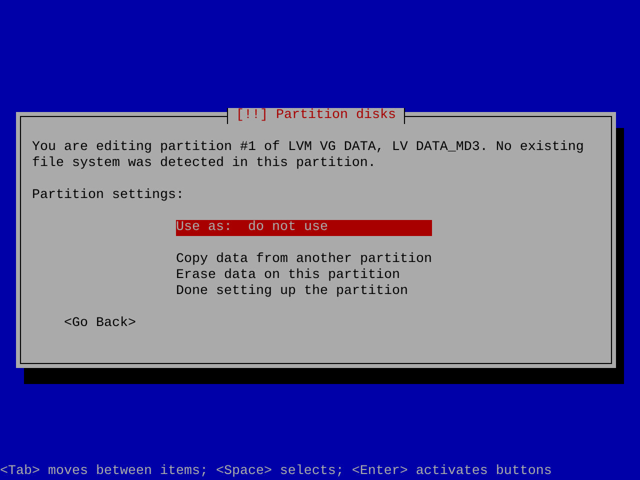 Image resolution: width=640 pixels, height=480 pixels. I want to click on menu-option: Done setting up the partition, so click(304, 292).